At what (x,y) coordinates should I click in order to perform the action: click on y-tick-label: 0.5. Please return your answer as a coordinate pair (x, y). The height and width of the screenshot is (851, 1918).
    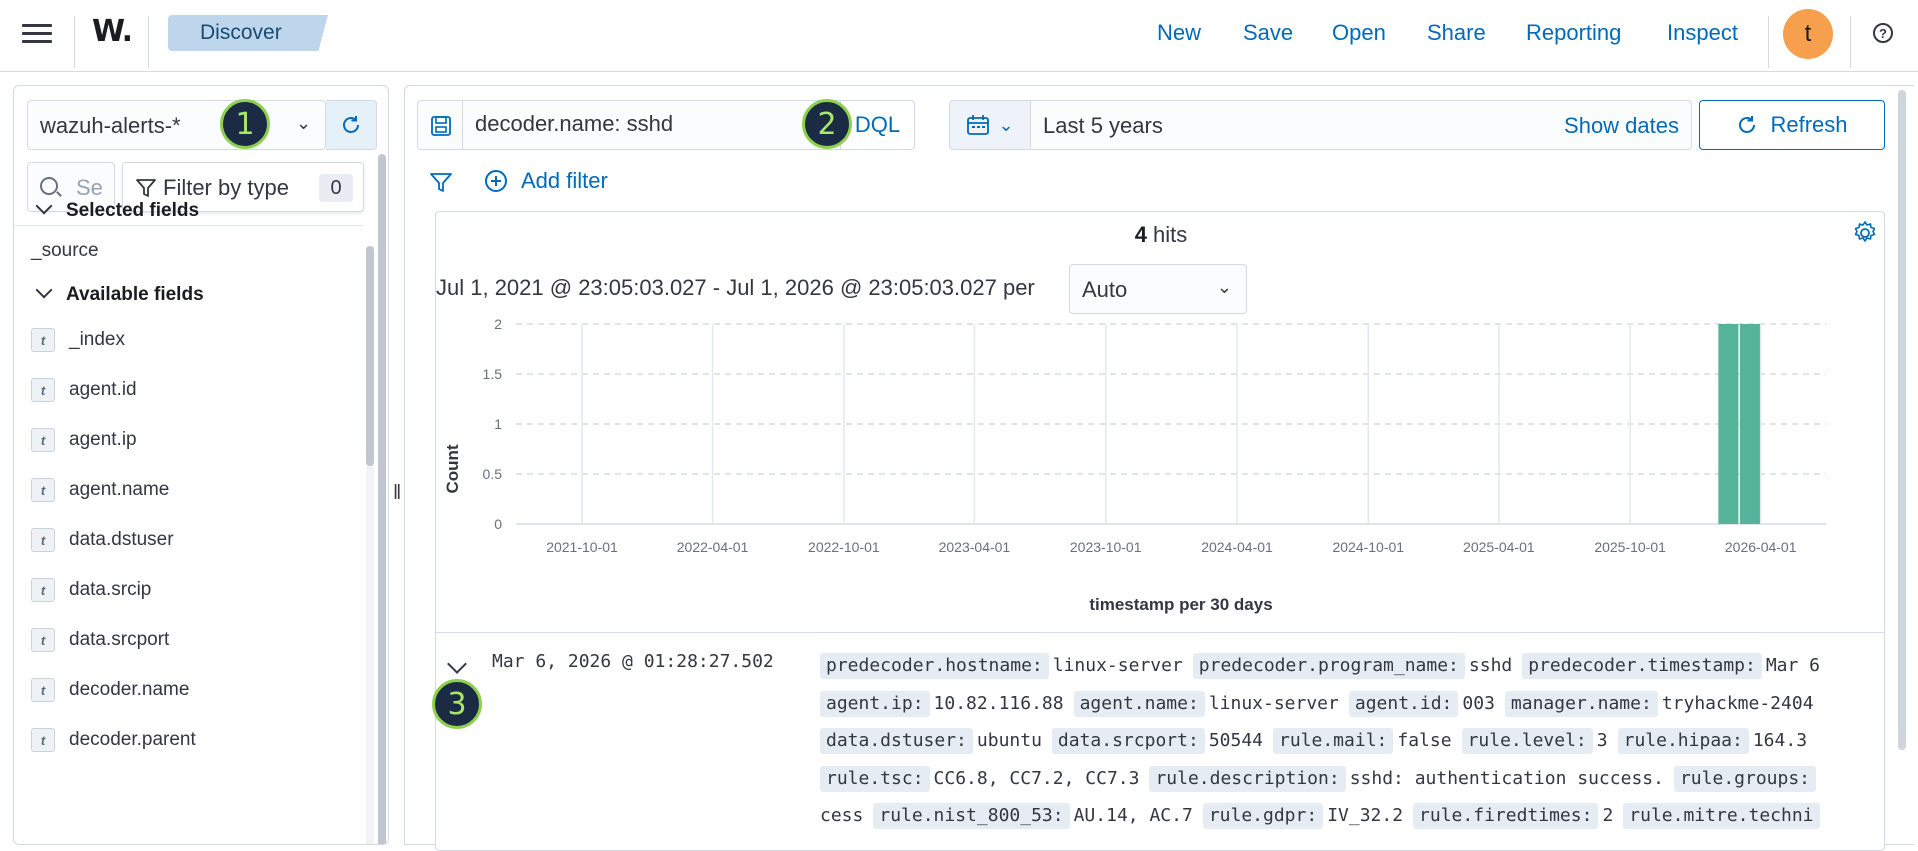
    Looking at the image, I should click on (493, 474).